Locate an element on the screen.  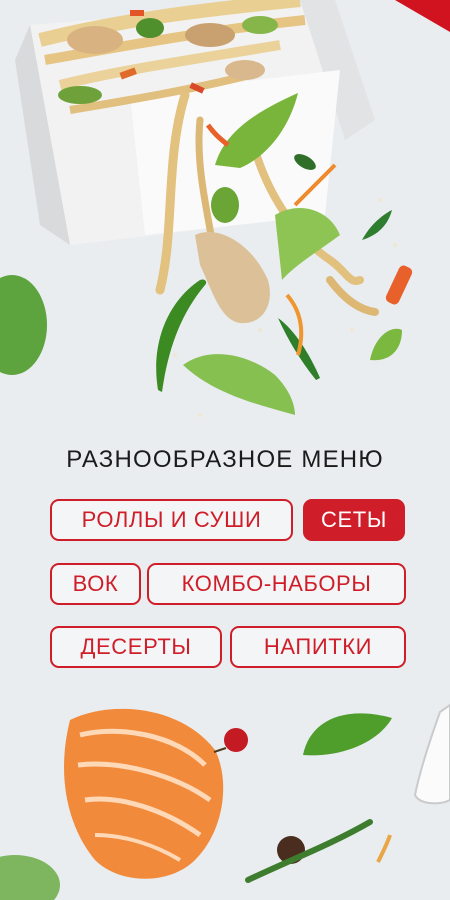
phone-edge-image is located at coordinates (431, 754).